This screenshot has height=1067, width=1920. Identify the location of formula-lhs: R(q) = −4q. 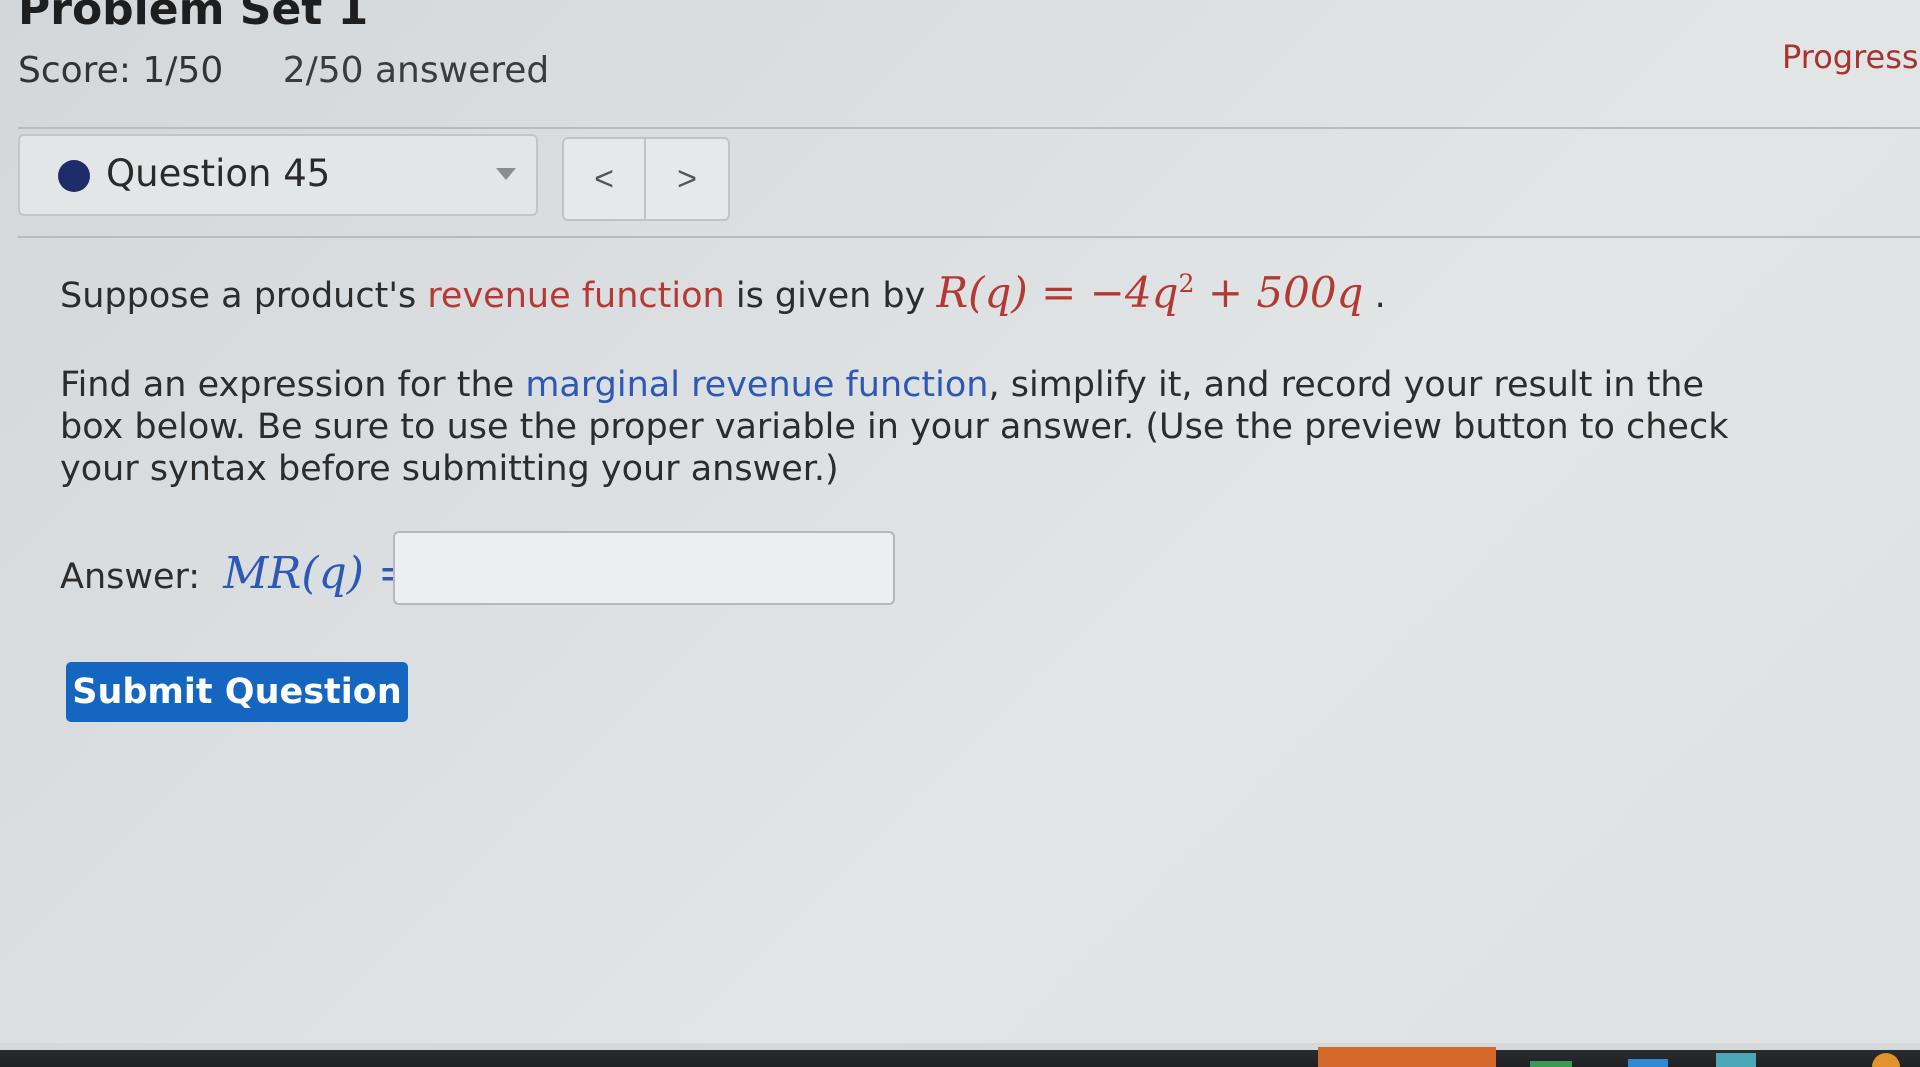
(1057, 292).